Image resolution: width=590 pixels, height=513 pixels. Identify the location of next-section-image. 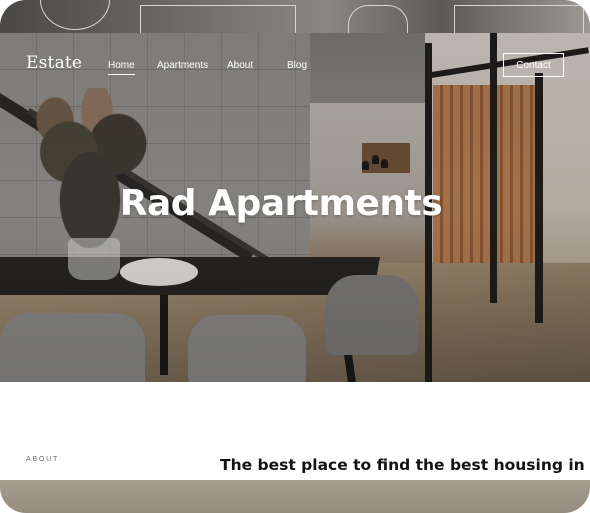
(295, 496).